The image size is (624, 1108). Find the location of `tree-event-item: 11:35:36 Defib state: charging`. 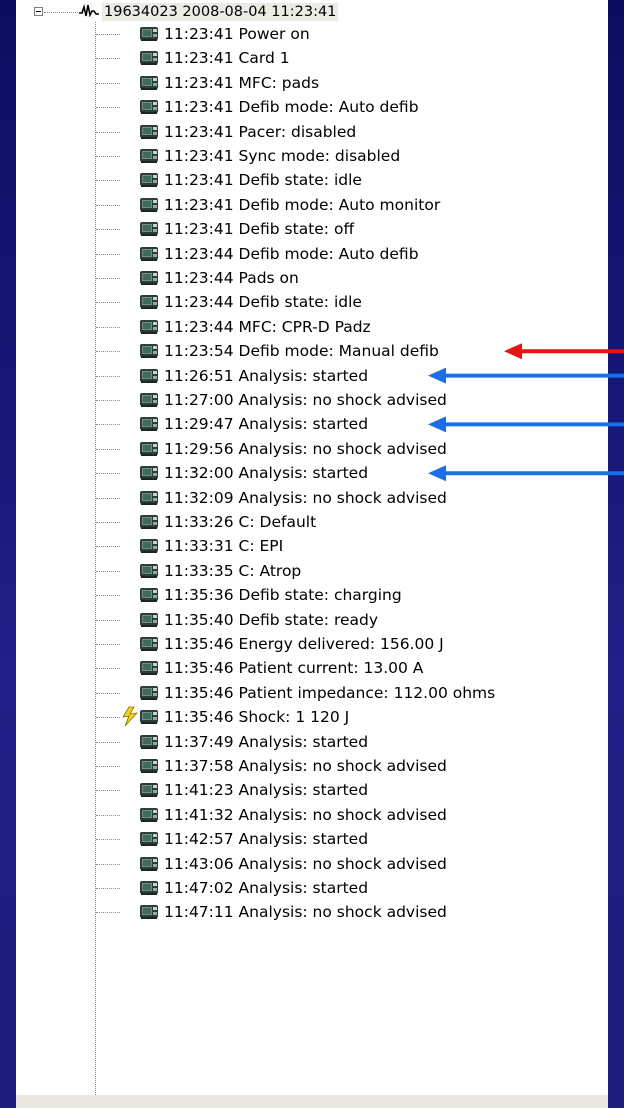

tree-event-item: 11:35:36 Defib state: charging is located at coordinates (312, 595).